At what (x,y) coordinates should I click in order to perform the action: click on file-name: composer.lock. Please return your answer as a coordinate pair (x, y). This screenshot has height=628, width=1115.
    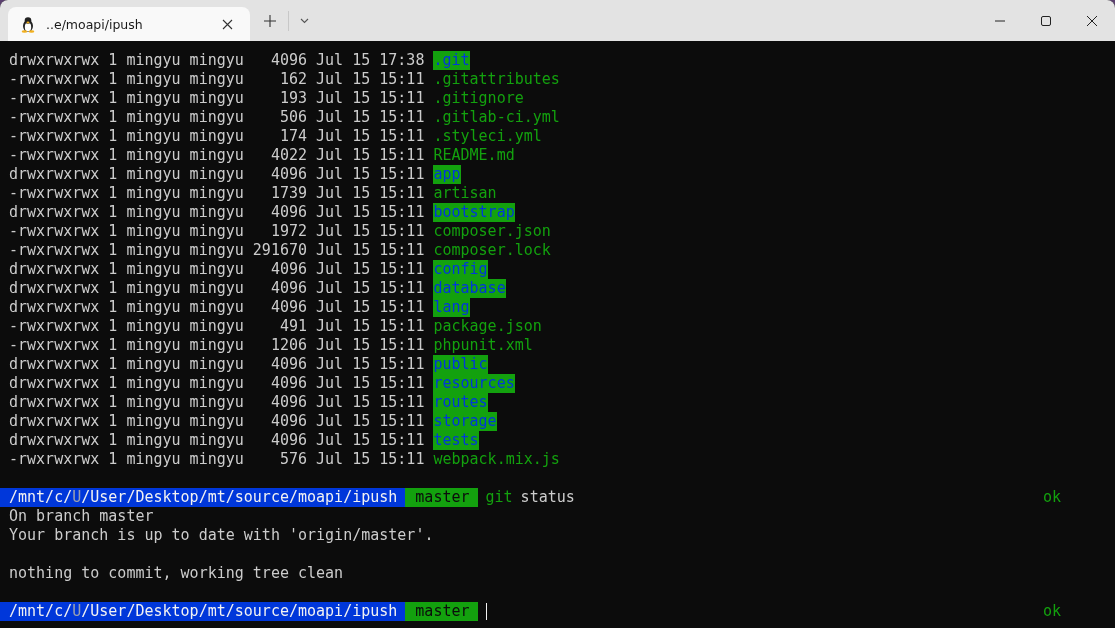
    Looking at the image, I should click on (492, 250).